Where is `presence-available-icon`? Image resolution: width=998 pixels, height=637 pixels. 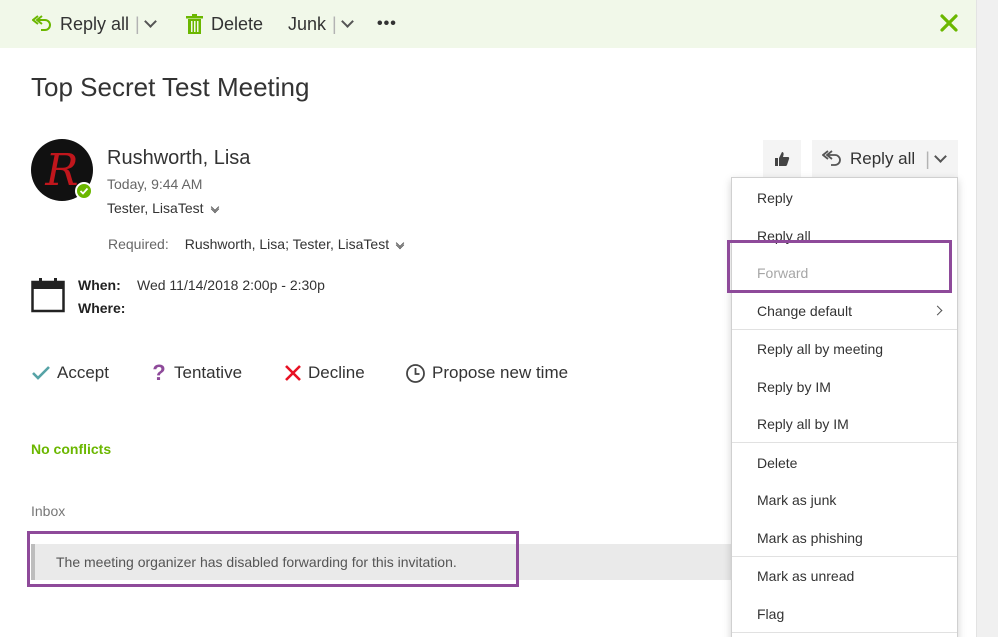 presence-available-icon is located at coordinates (84, 191).